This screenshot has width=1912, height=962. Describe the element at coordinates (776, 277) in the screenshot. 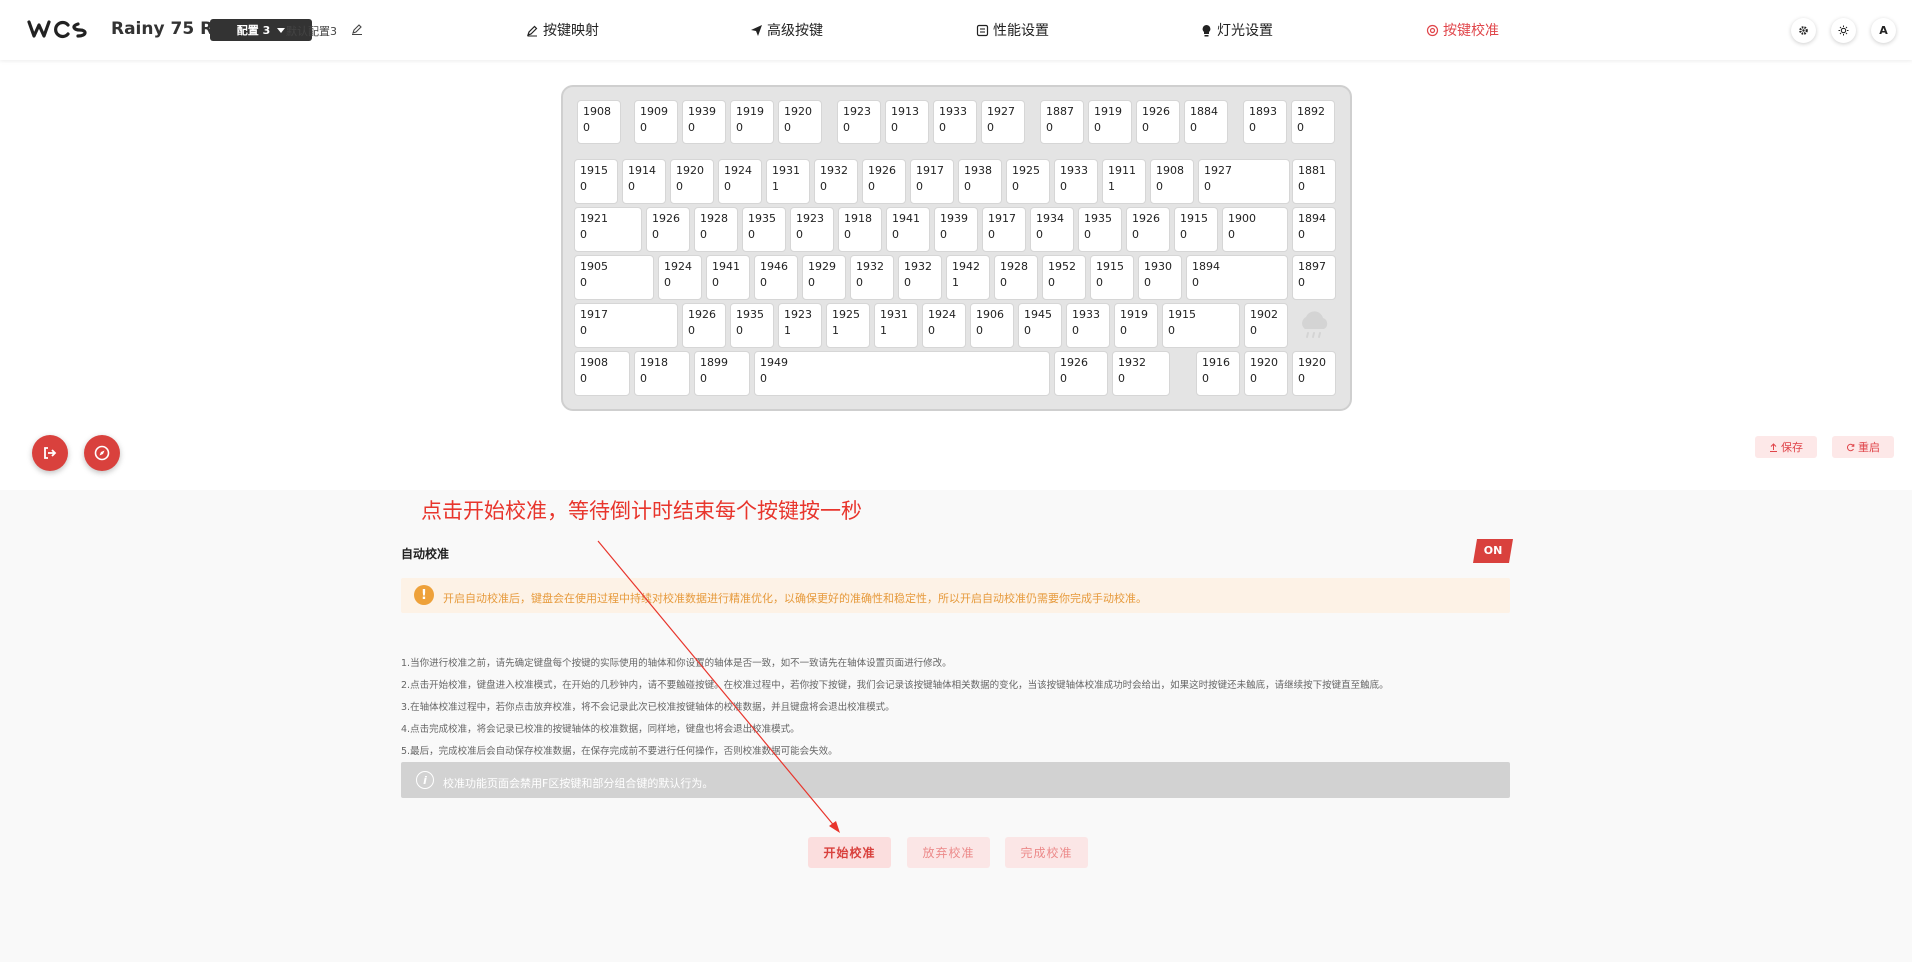

I see `keyboard-key: 1946 0` at that location.